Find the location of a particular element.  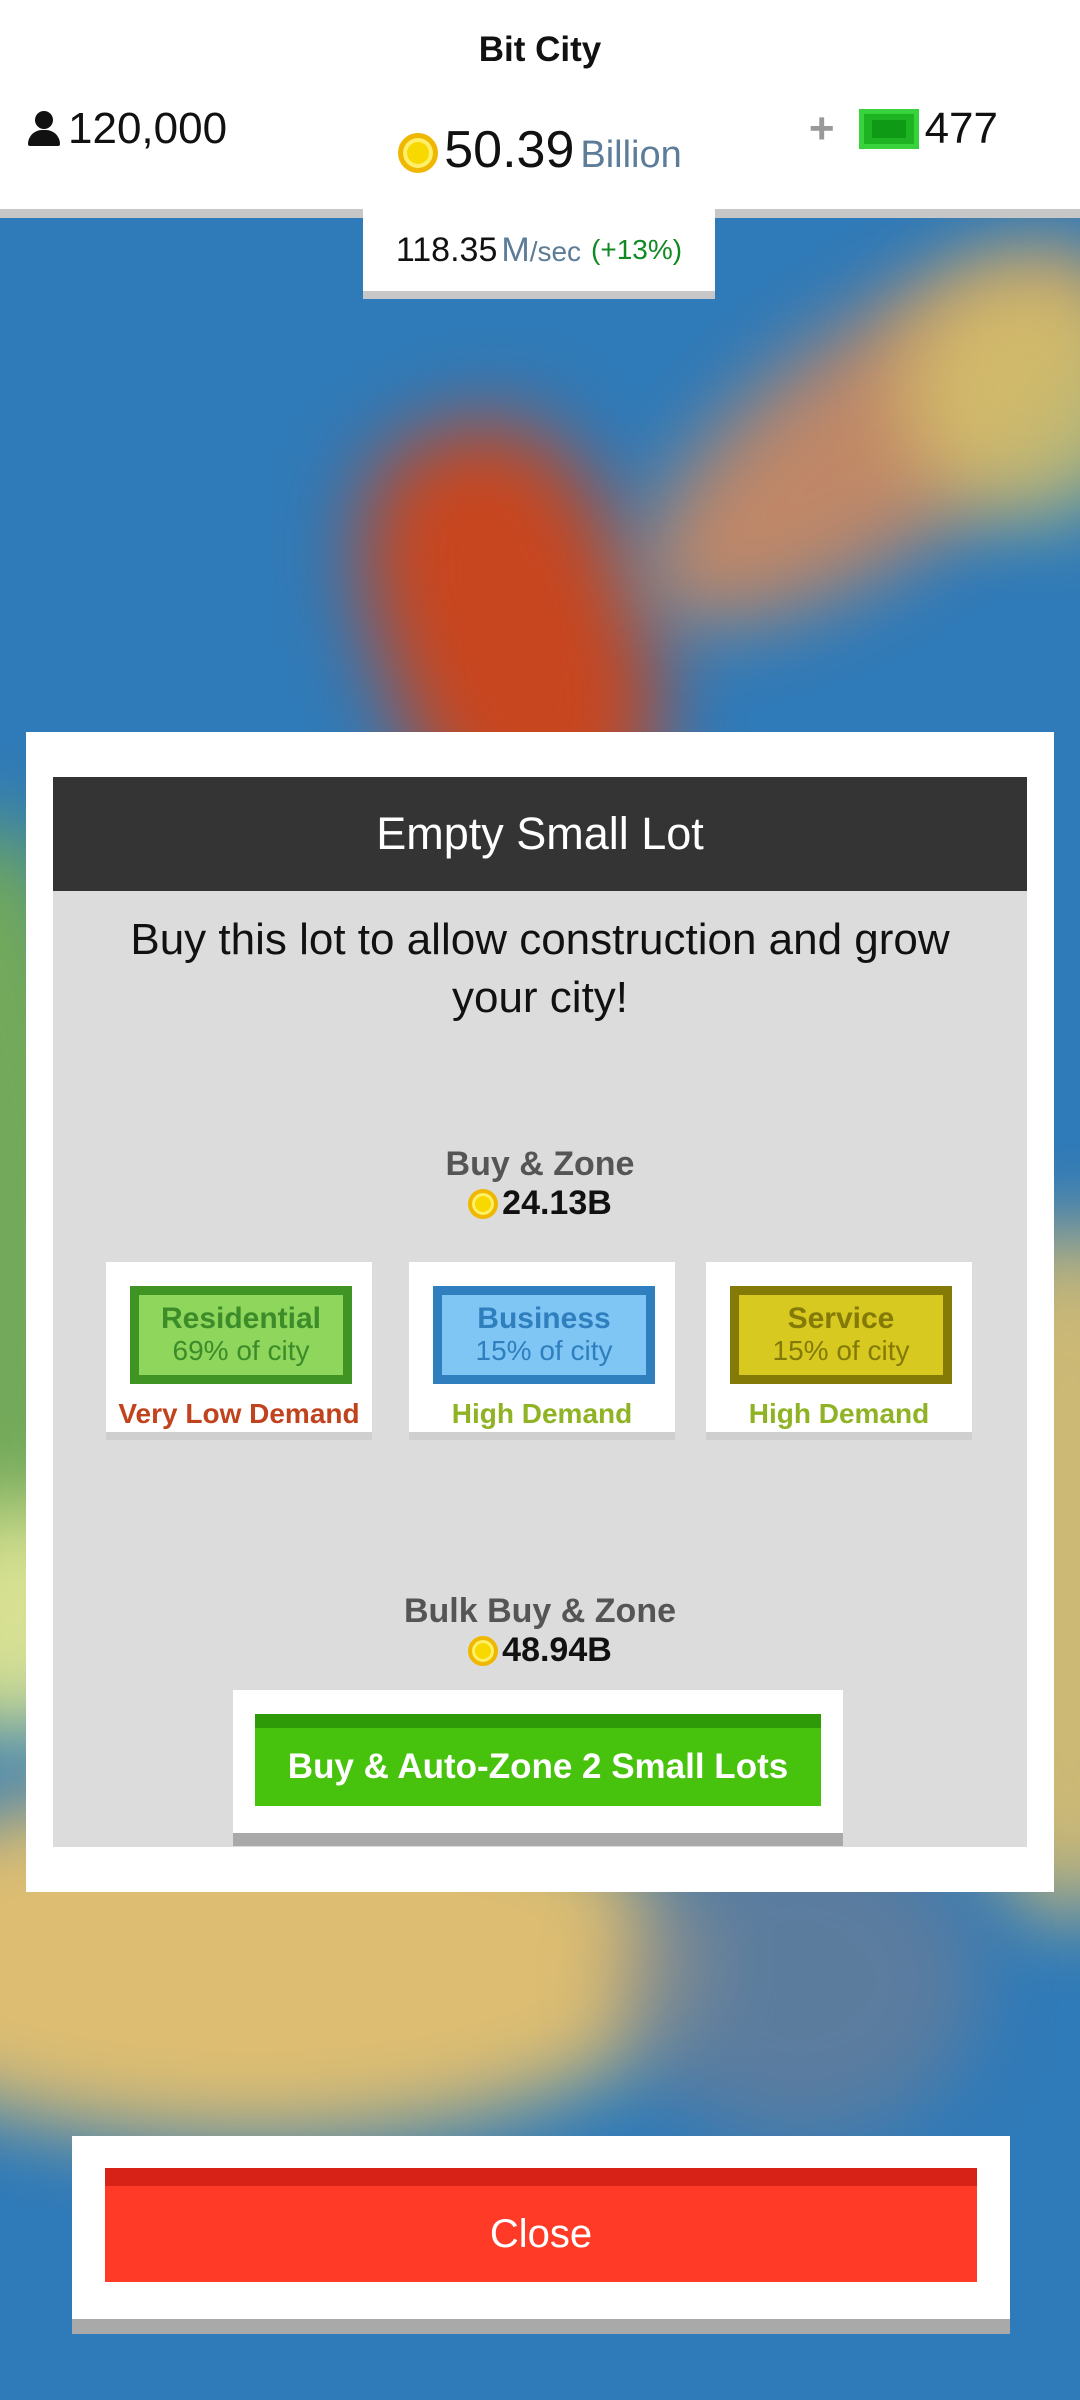

rate-unit: M/sec is located at coordinates (541, 249).